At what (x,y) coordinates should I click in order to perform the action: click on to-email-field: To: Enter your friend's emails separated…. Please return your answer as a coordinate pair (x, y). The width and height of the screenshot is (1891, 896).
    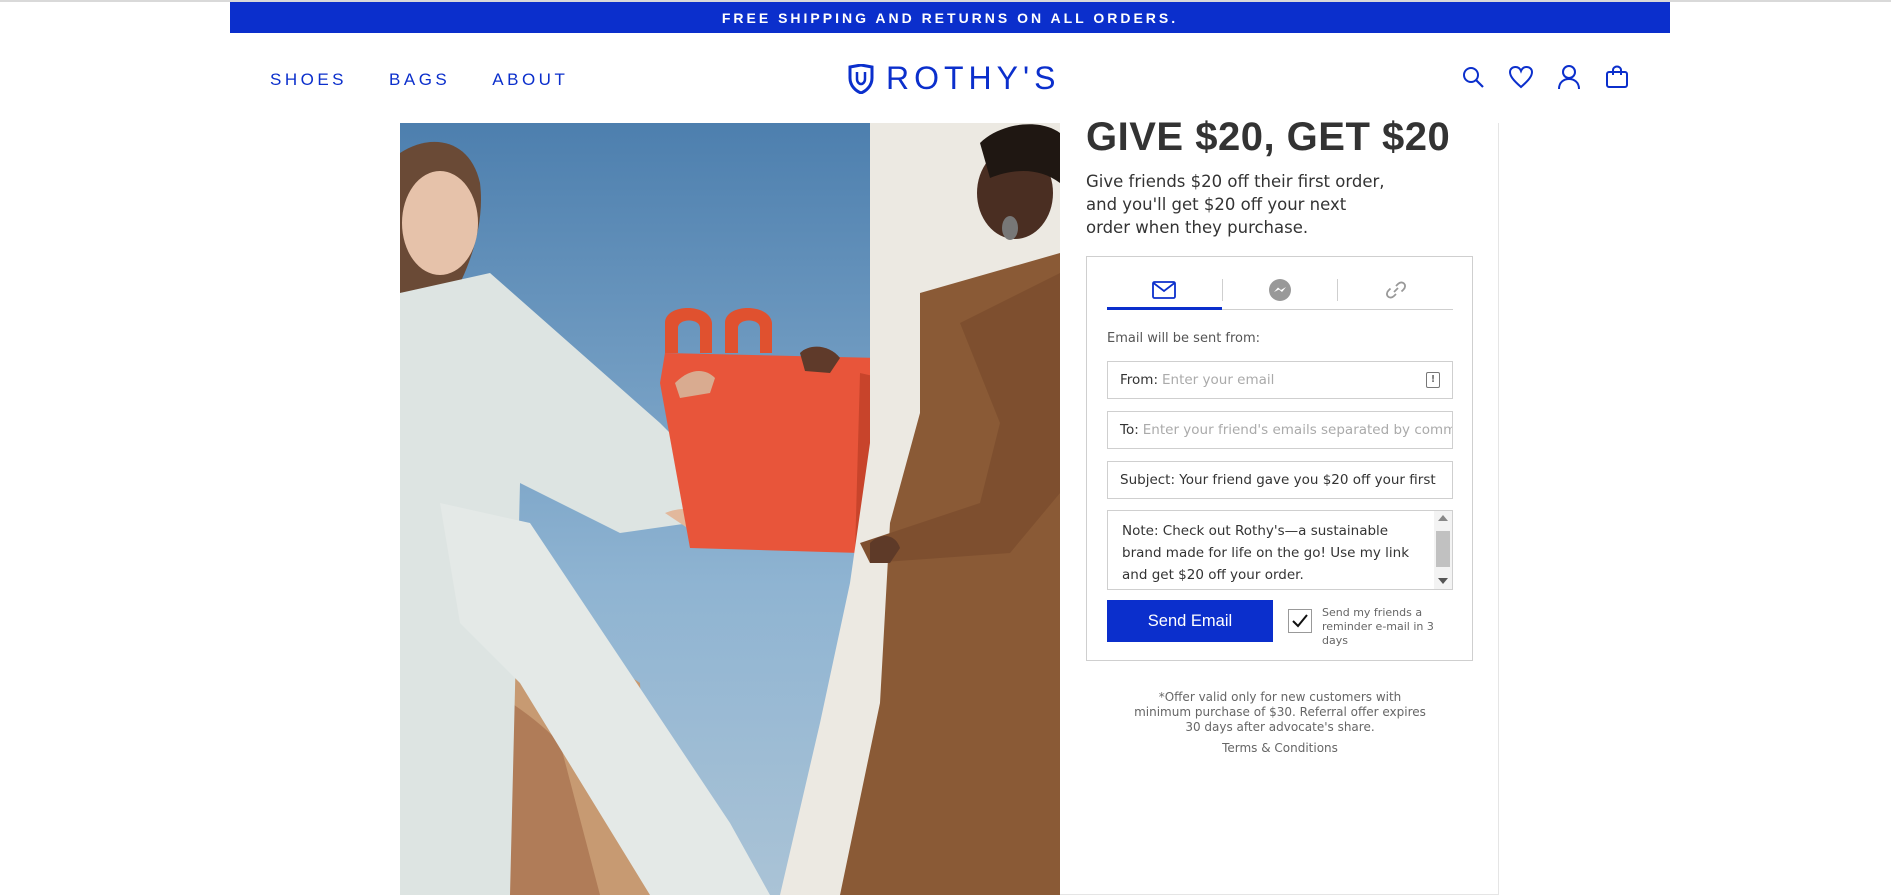
    Looking at the image, I should click on (1280, 430).